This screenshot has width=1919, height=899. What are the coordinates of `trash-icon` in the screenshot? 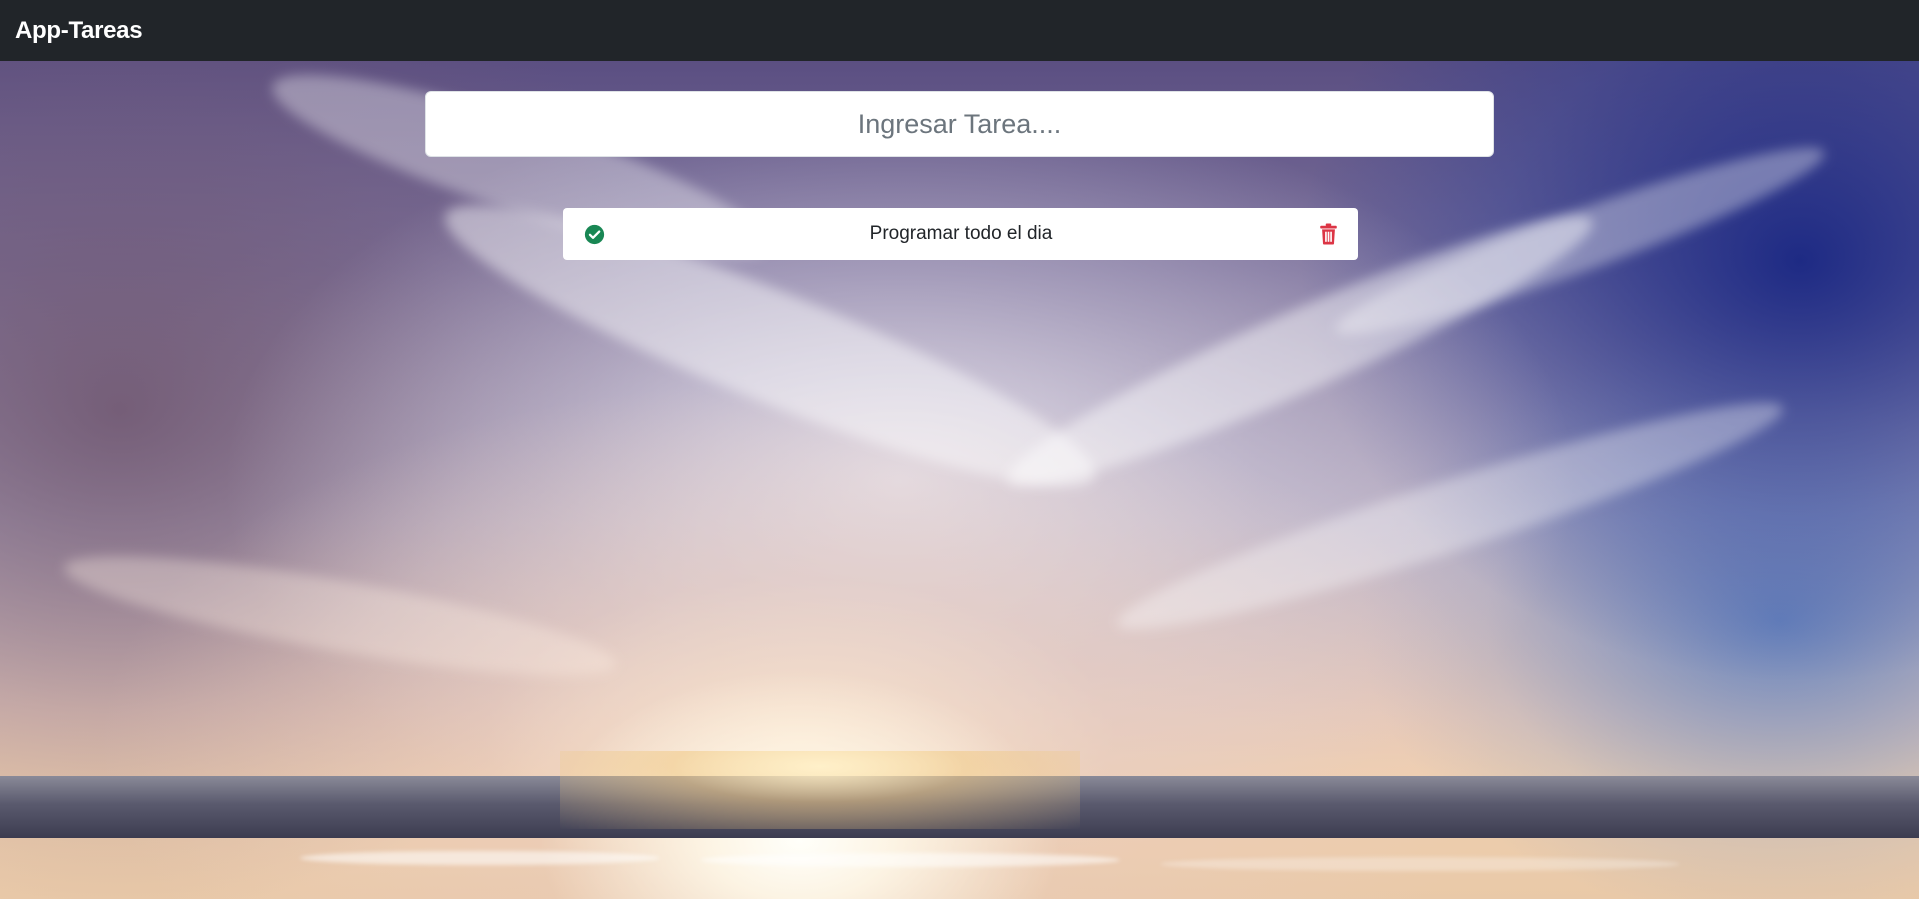 It's located at (1328, 234).